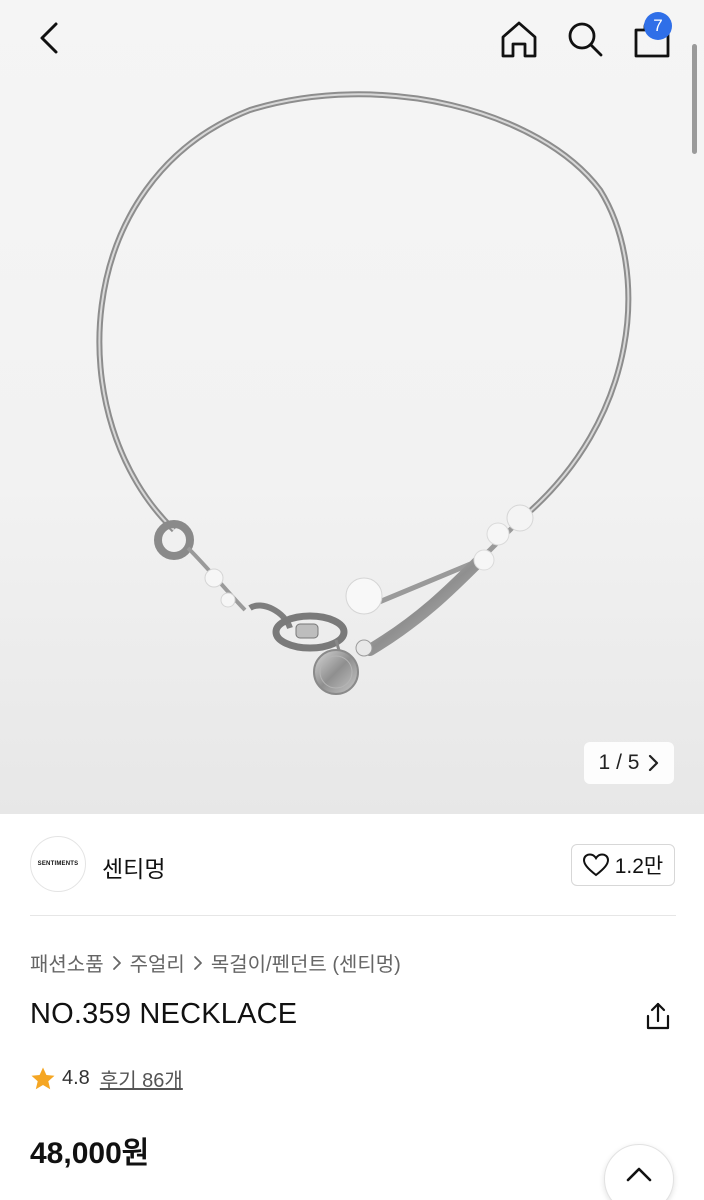 This screenshot has width=704, height=1200. Describe the element at coordinates (157, 962) in the screenshot. I see `breadcrumb-item-subcategory: 주얼리` at that location.